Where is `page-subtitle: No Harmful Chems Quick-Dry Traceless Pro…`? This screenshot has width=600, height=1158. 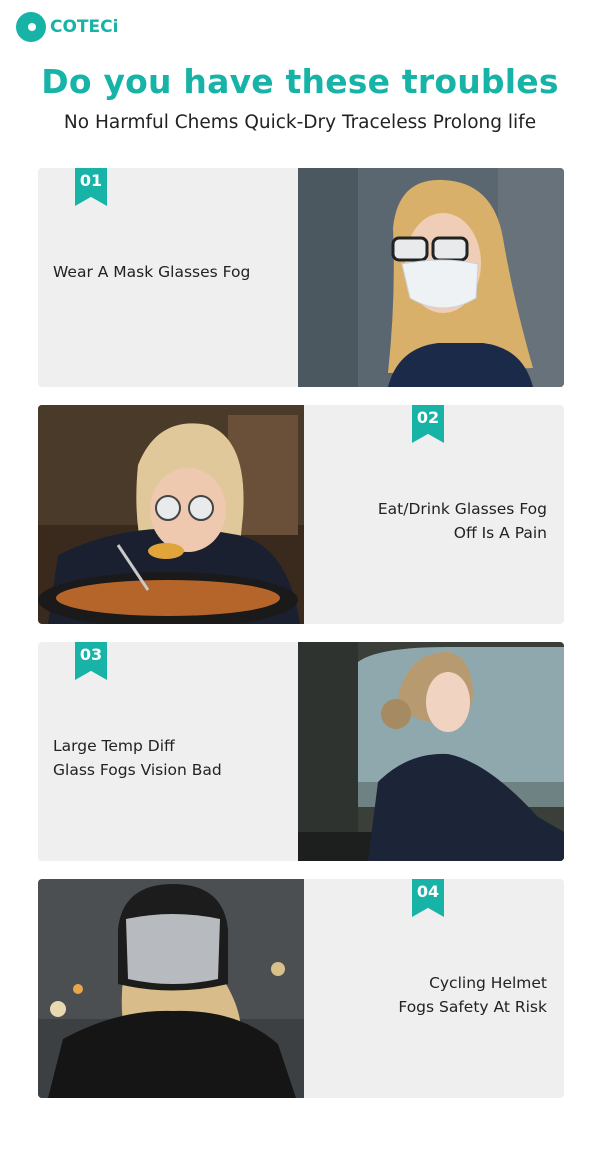 page-subtitle: No Harmful Chems Quick-Dry Traceless Pro… is located at coordinates (300, 122).